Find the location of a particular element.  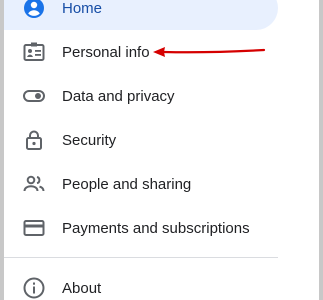

nav-item-payments-and-subscriptions: Payments and subscriptions is located at coordinates (141, 228).